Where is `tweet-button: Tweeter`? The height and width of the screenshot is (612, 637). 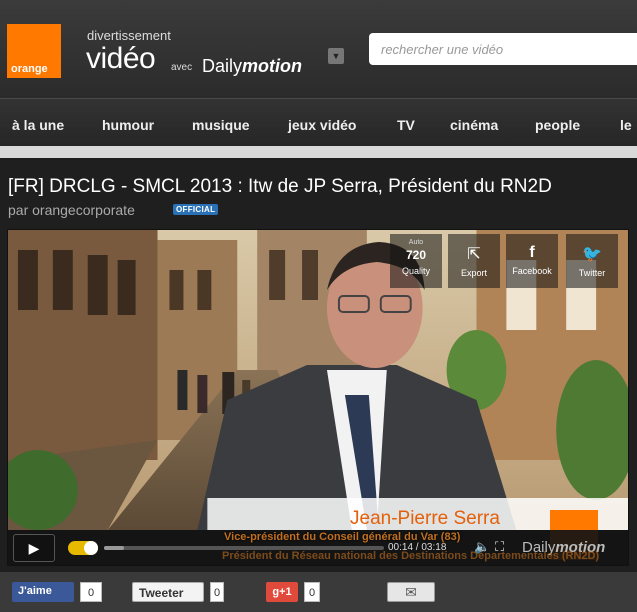 tweet-button: Tweeter is located at coordinates (168, 592).